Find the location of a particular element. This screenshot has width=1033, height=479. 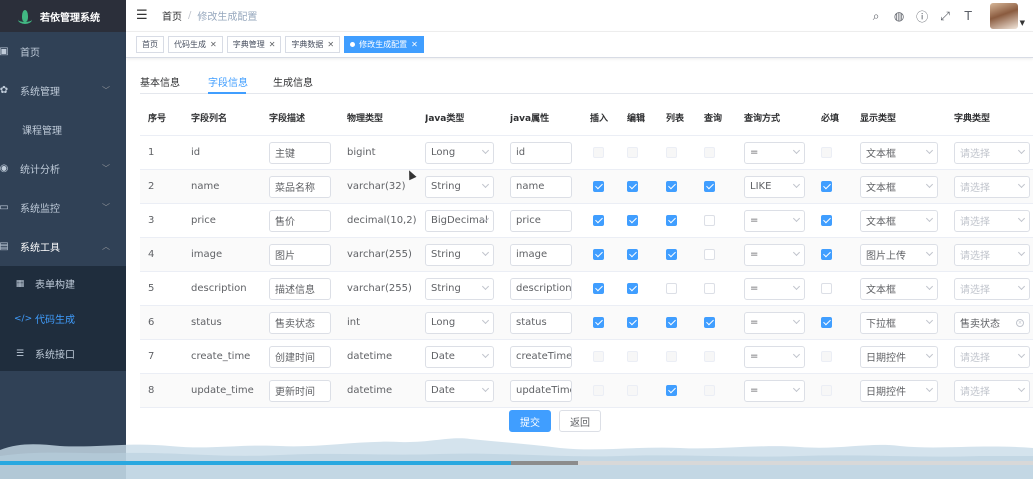

column-comment-input: 主键 is located at coordinates (300, 152).